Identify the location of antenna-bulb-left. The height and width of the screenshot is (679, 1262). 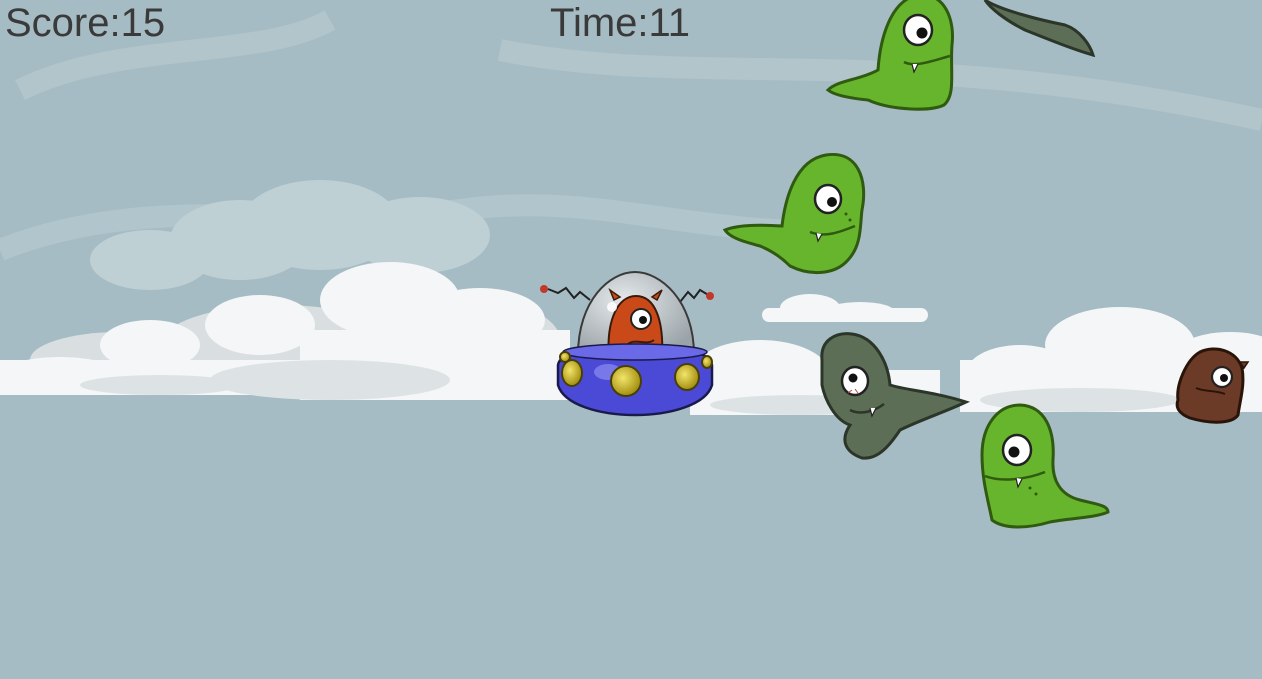
(544, 289).